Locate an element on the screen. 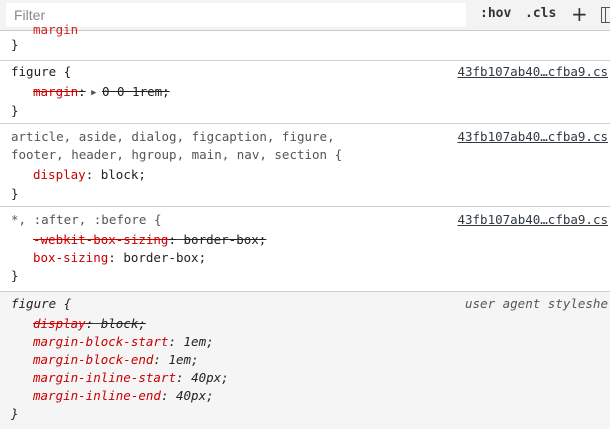 The height and width of the screenshot is (429, 610). rule-source-label: user agent styleshe is located at coordinates (536, 303).